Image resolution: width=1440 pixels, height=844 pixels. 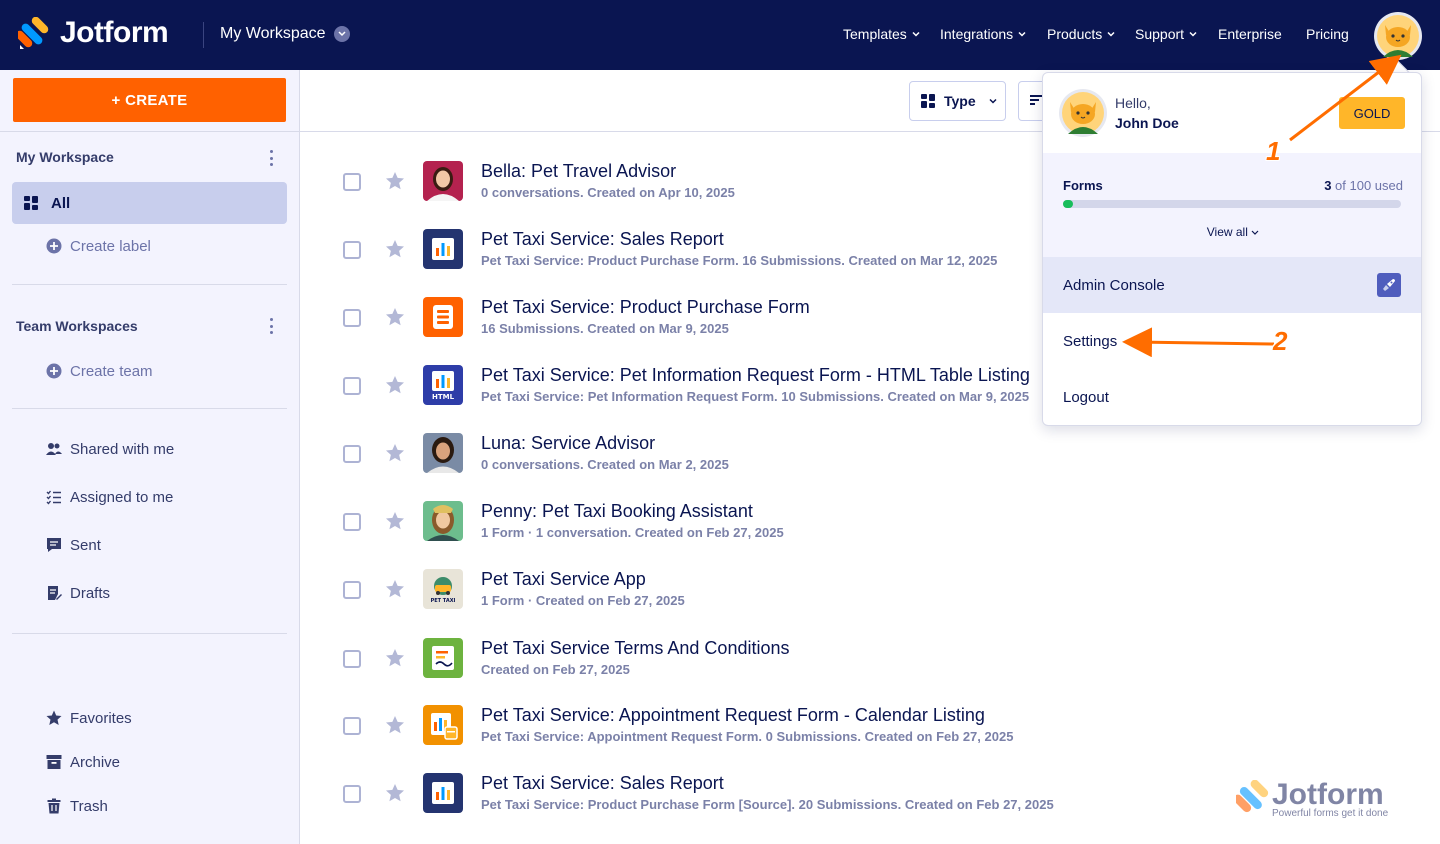 I want to click on sidebar-item-label: Drafts, so click(x=90, y=593).